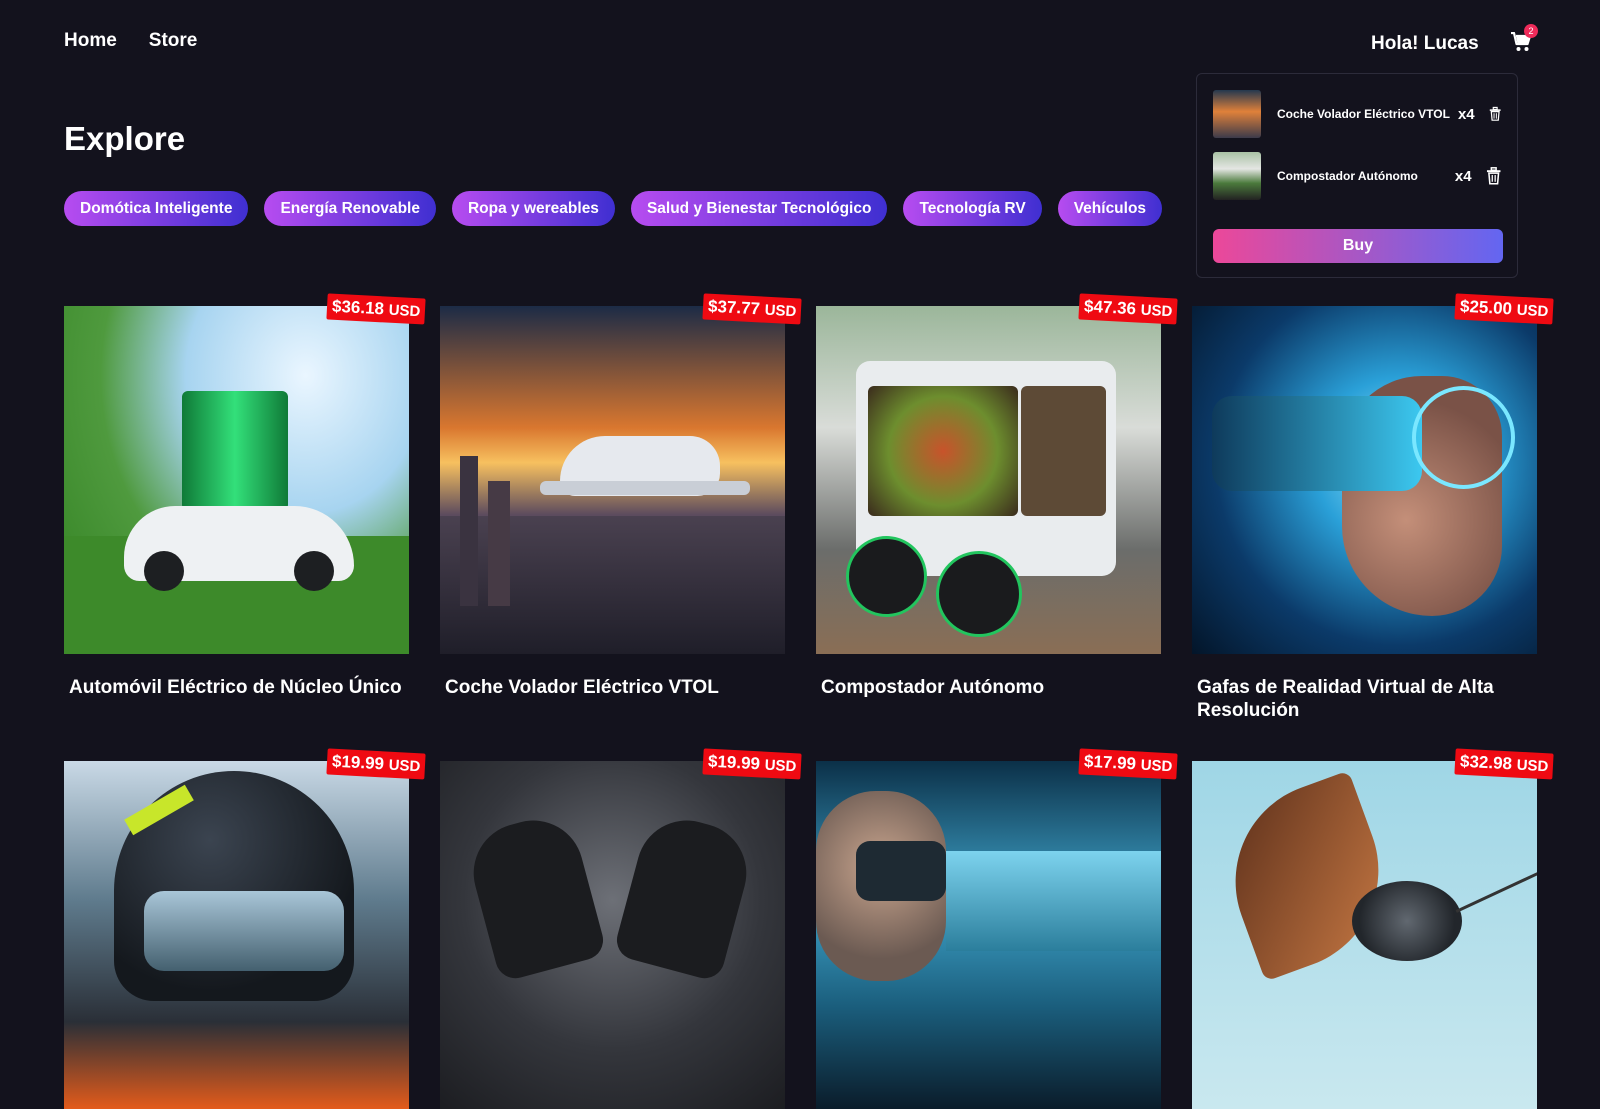 The width and height of the screenshot is (1600, 1109). I want to click on cart-item-name: Compostador Autónomo, so click(1347, 176).